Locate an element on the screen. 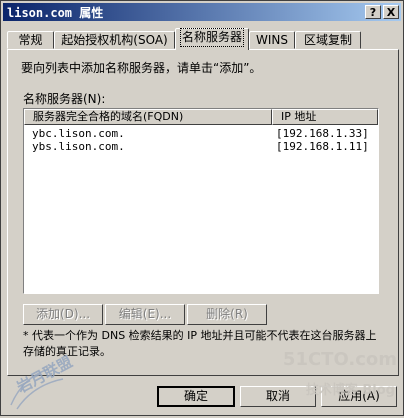 Image resolution: width=404 pixels, height=418 pixels. help-button: ? is located at coordinates (373, 12).